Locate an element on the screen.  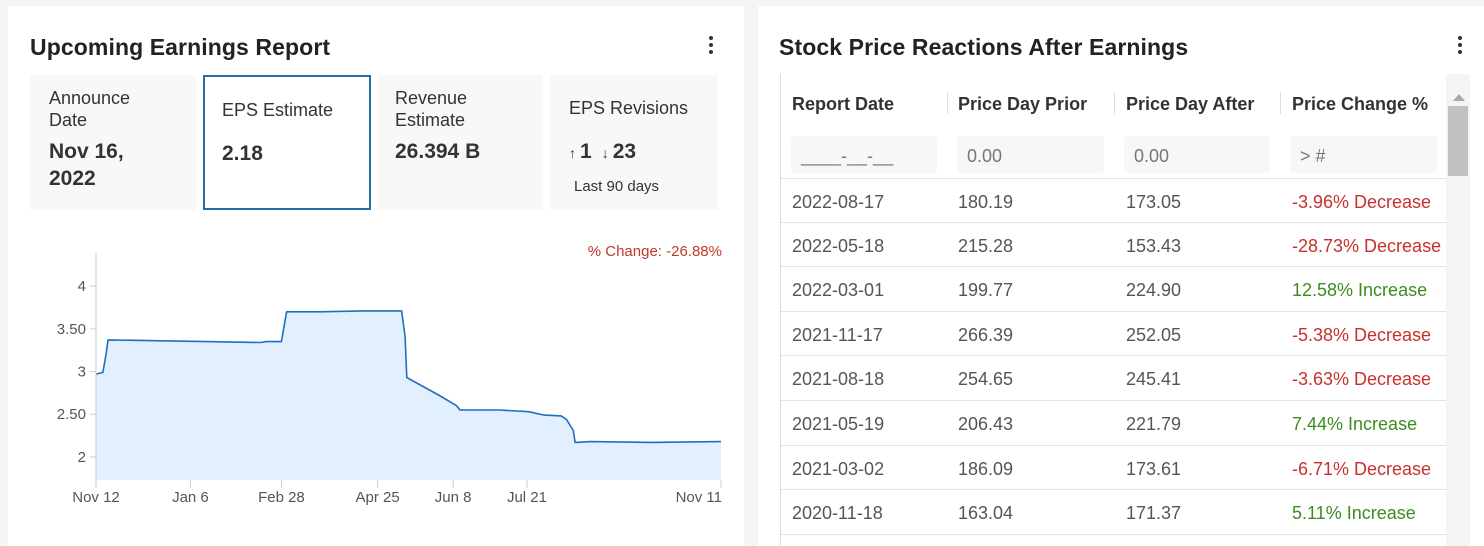
cell-report-date: 2021-05-19 is located at coordinates (838, 424).